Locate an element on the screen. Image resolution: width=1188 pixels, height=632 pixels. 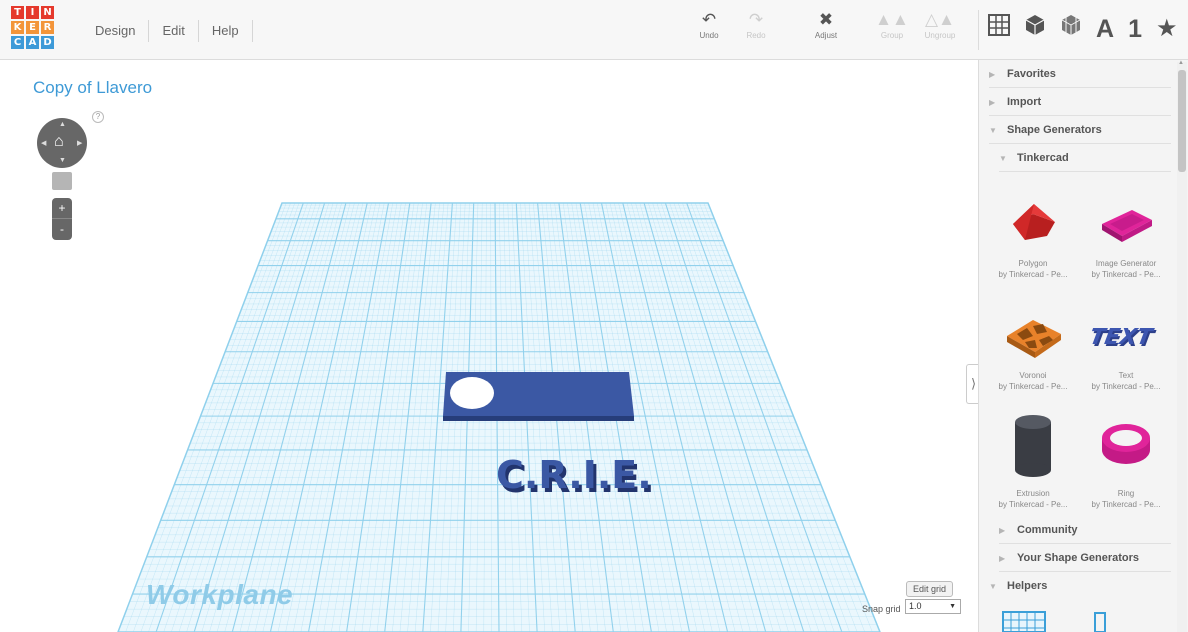
keychain-plate is located at coordinates (538, 396).